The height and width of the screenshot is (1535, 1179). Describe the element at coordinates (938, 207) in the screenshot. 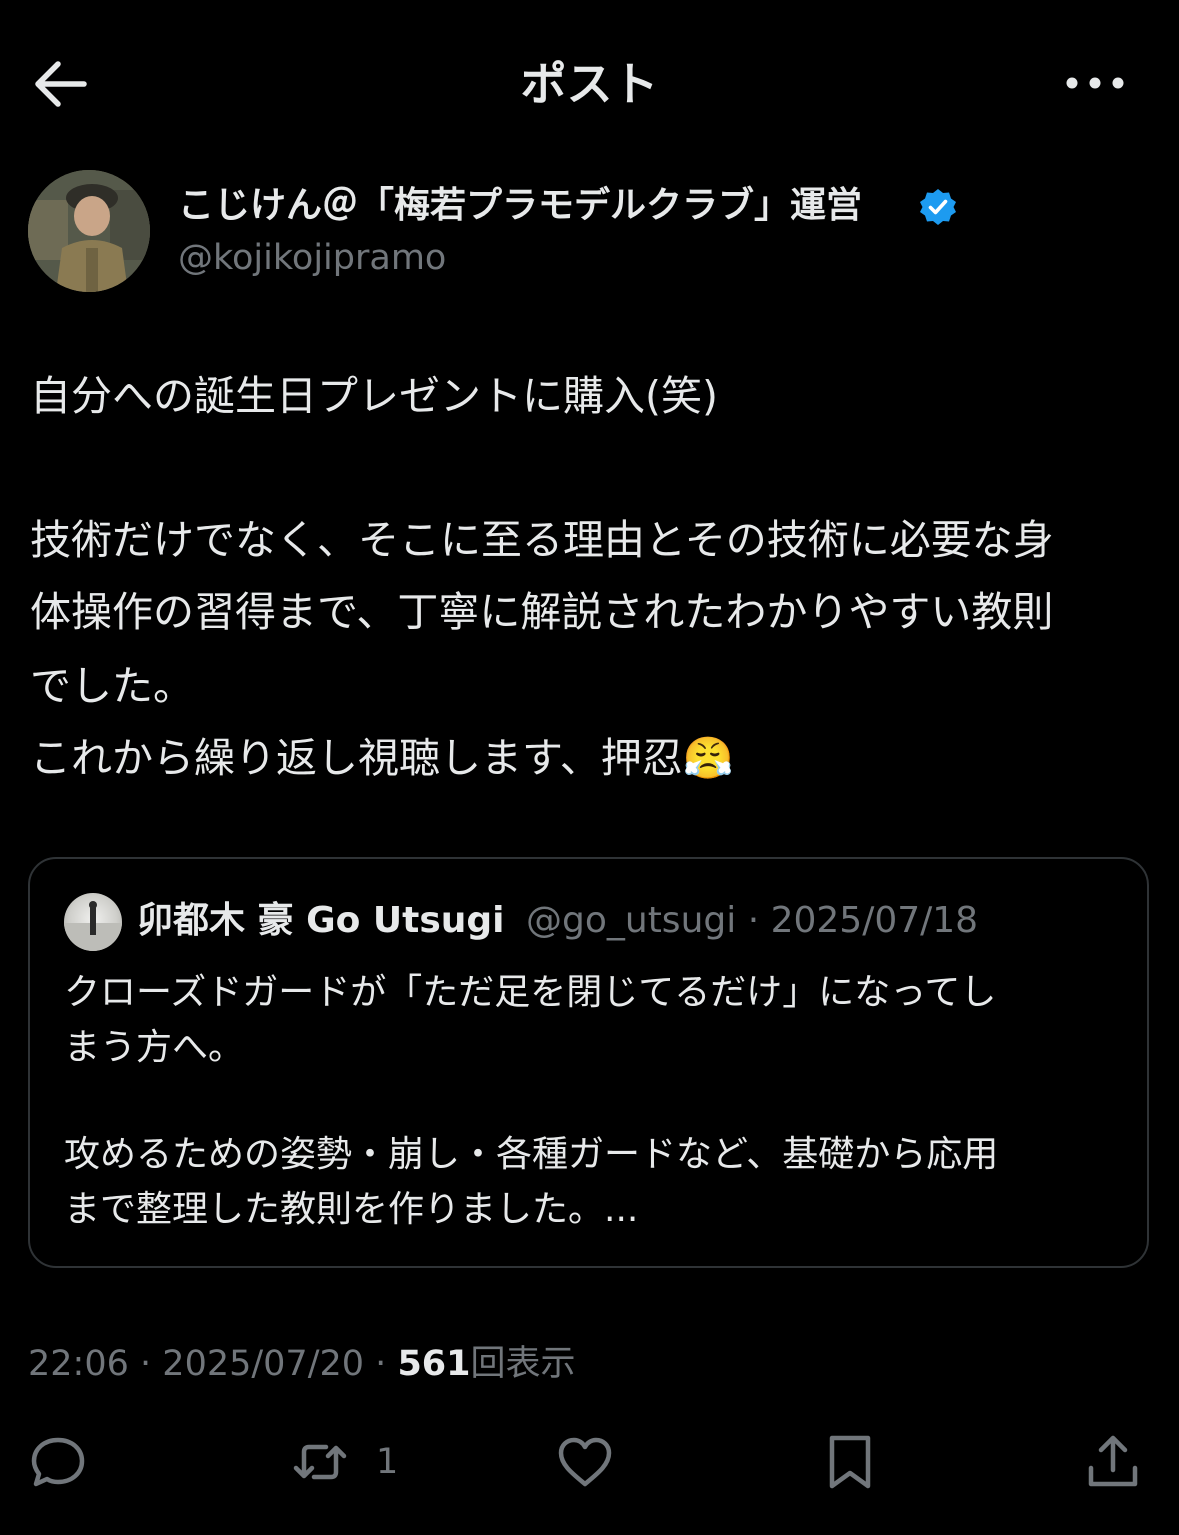

I see `verified-badge-icon` at that location.